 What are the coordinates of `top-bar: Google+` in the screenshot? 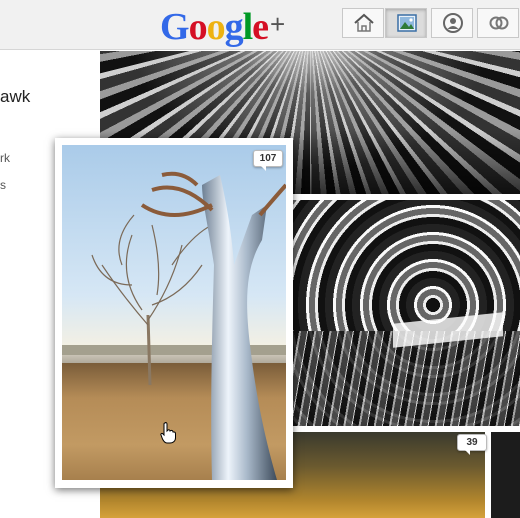 It's located at (260, 25).